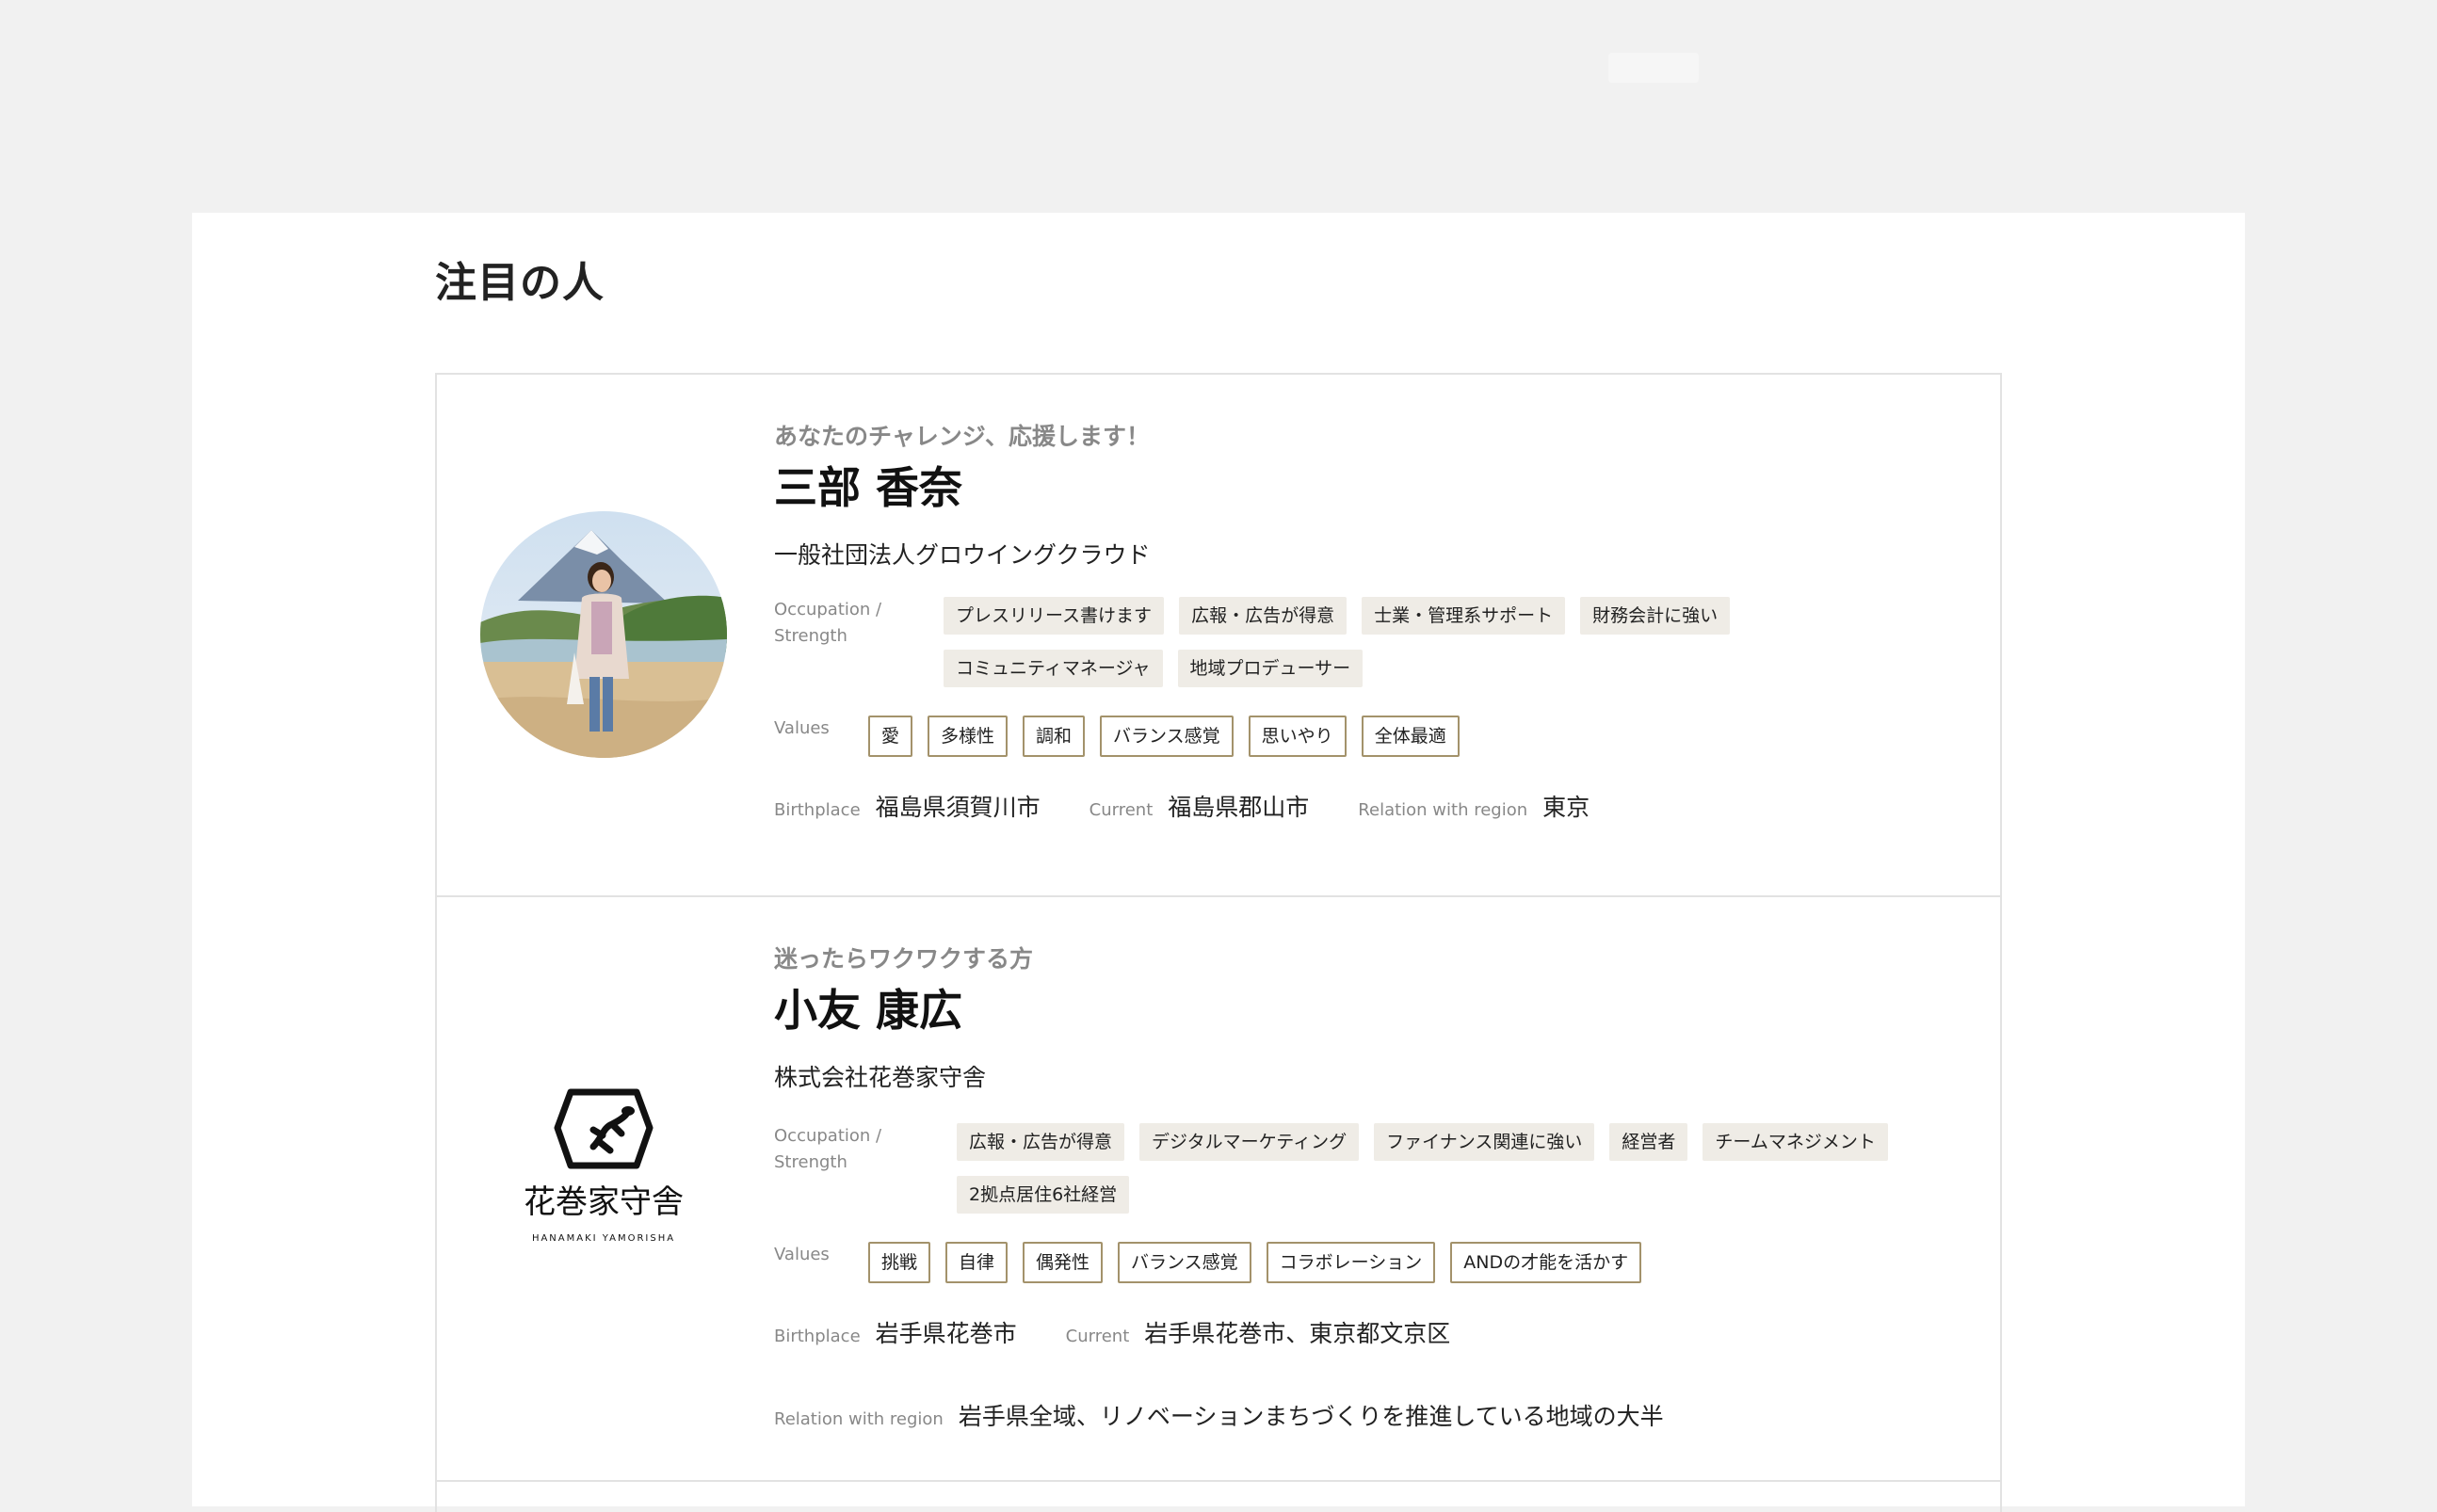 The image size is (2437, 1512). I want to click on occupation-tag: コミュニティマネージャ, so click(1053, 668).